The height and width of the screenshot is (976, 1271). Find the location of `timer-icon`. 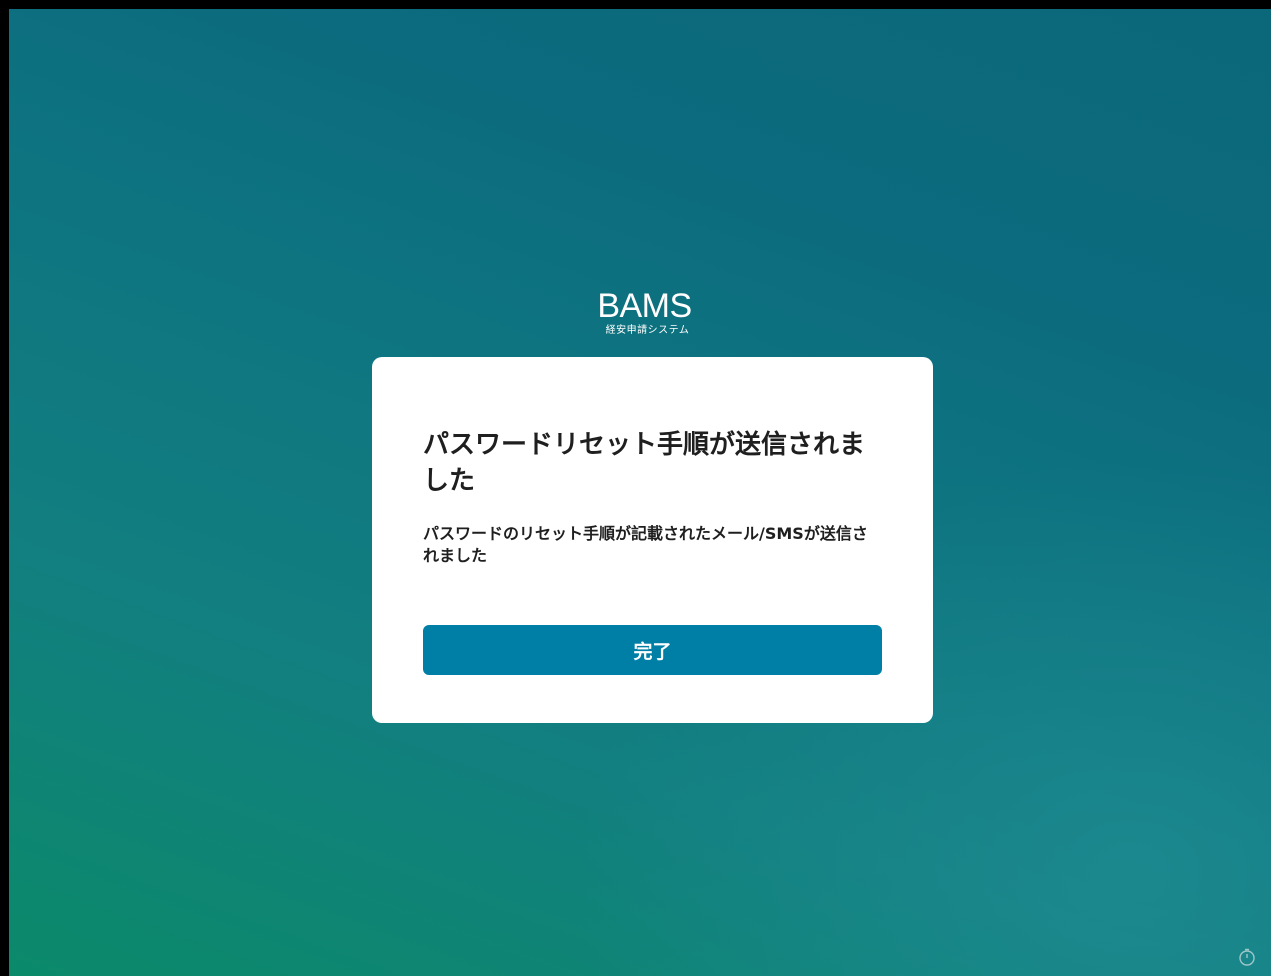

timer-icon is located at coordinates (1247, 957).